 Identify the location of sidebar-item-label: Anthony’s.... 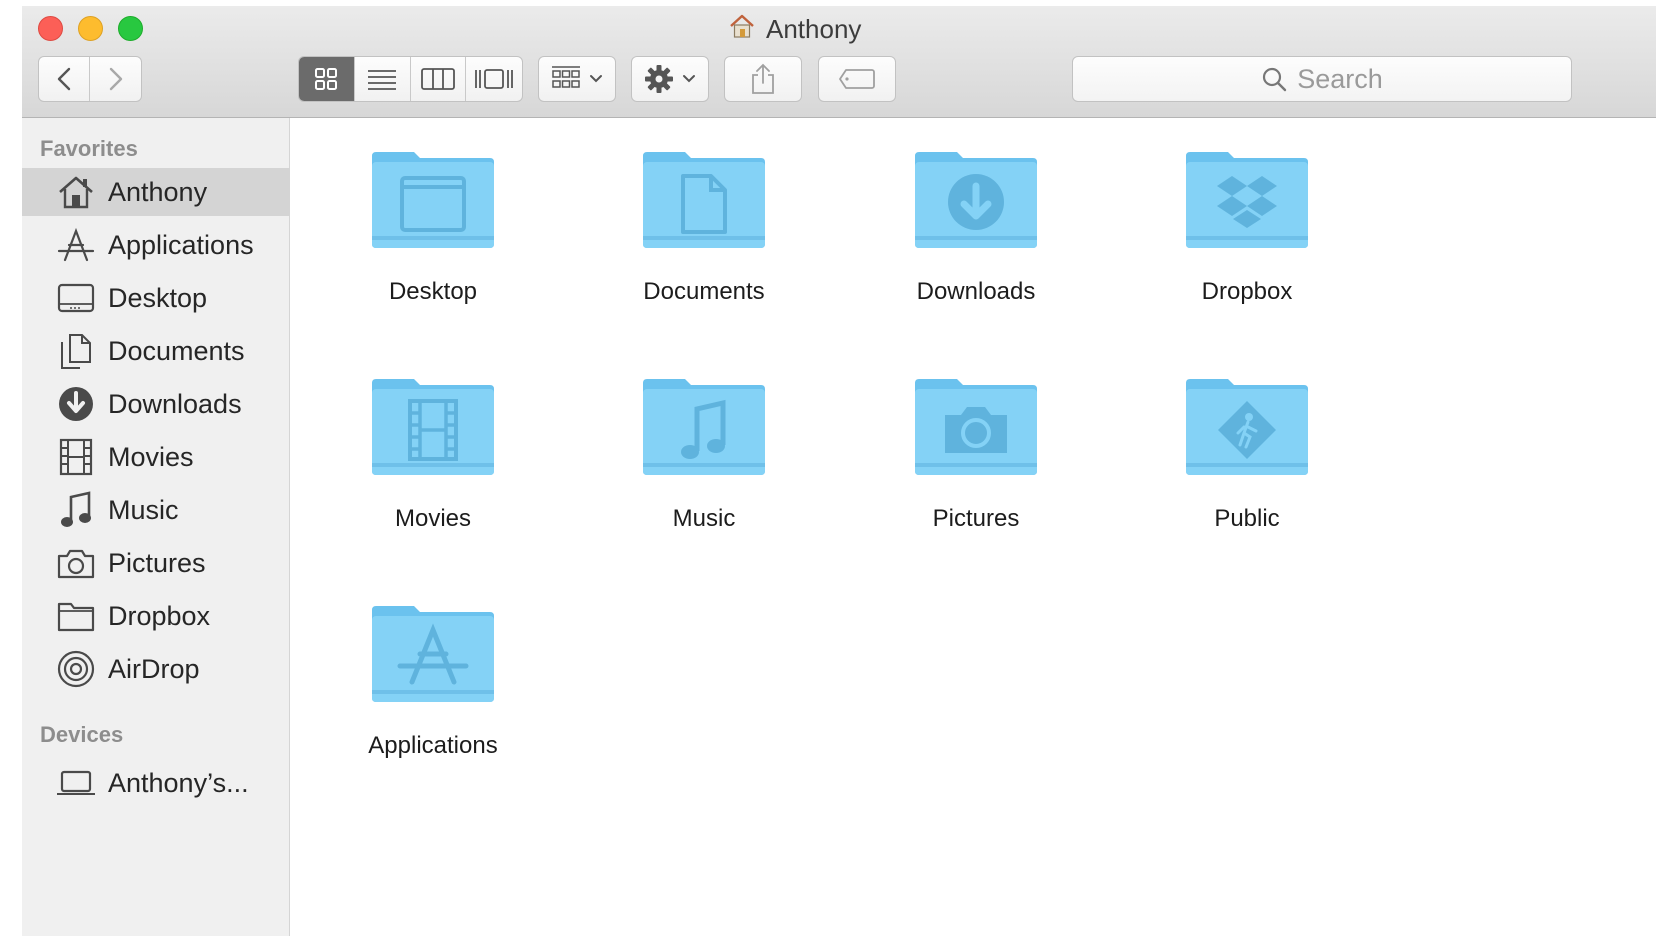
(178, 782).